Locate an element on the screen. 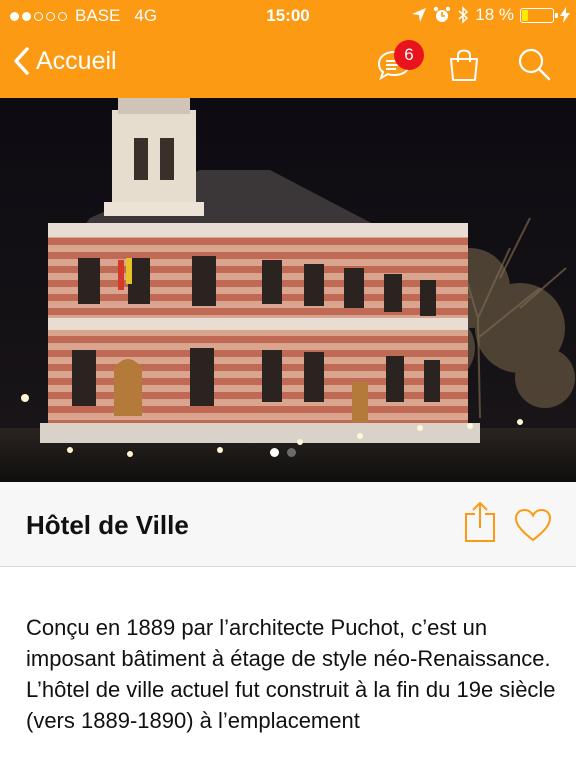  shopping-bag-icon is located at coordinates (464, 65).